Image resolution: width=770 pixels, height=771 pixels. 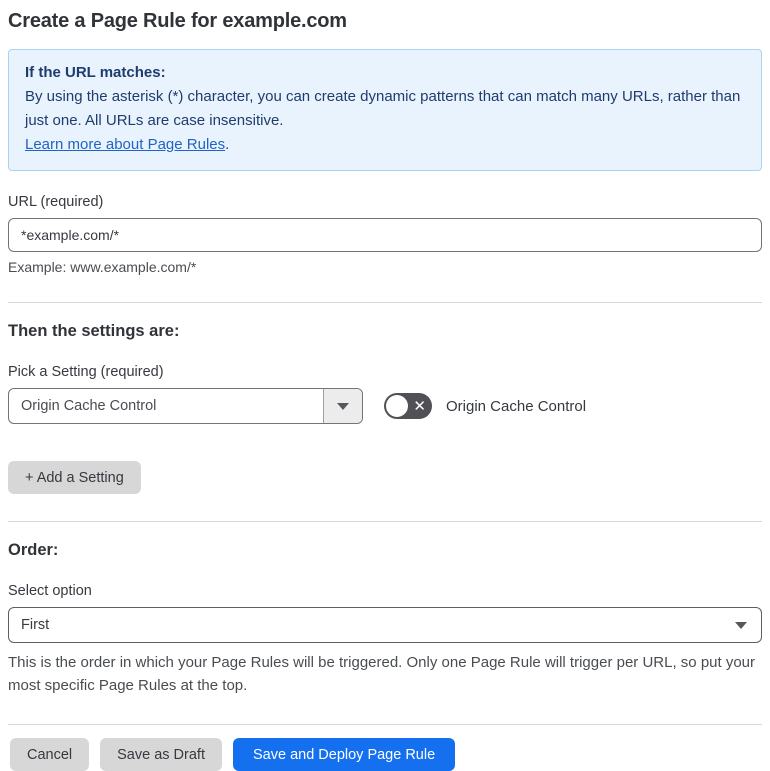 I want to click on url-field-label: URL (required), so click(x=56, y=202).